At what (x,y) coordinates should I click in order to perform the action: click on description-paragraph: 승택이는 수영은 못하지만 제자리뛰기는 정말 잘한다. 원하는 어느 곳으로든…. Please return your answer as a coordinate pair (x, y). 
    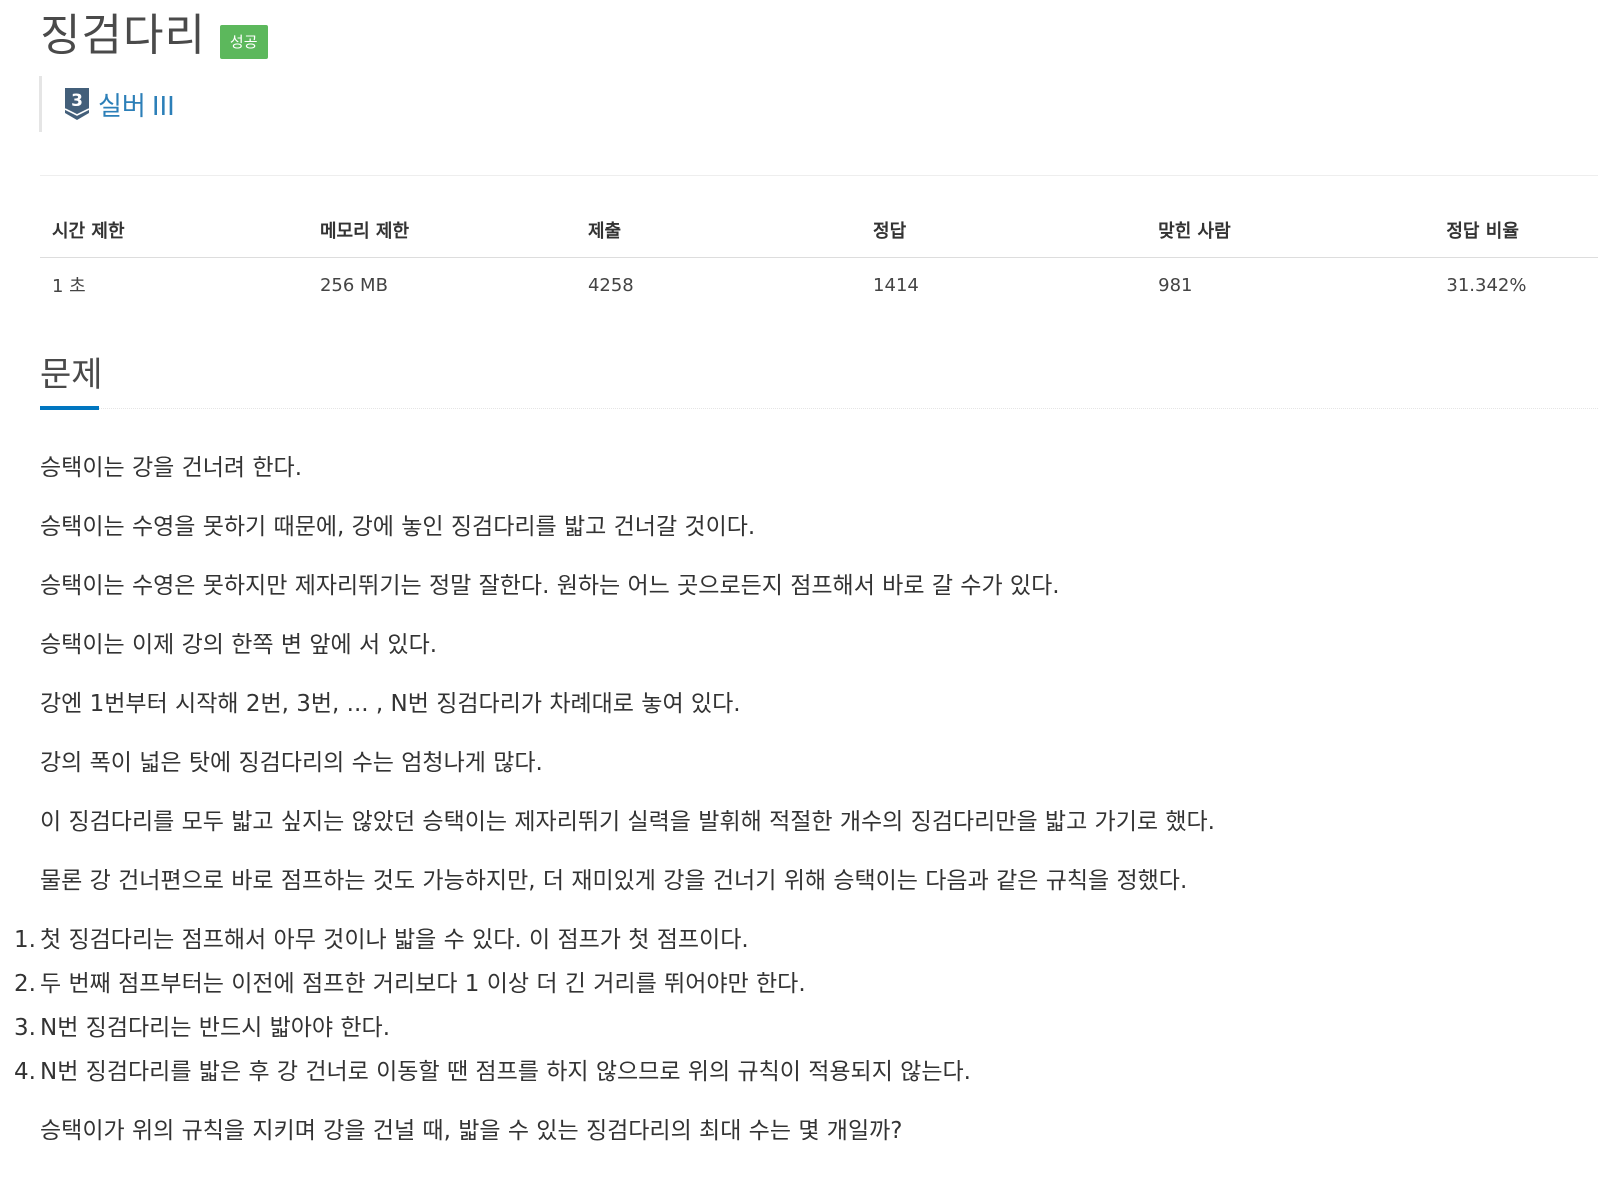
    Looking at the image, I should click on (550, 586).